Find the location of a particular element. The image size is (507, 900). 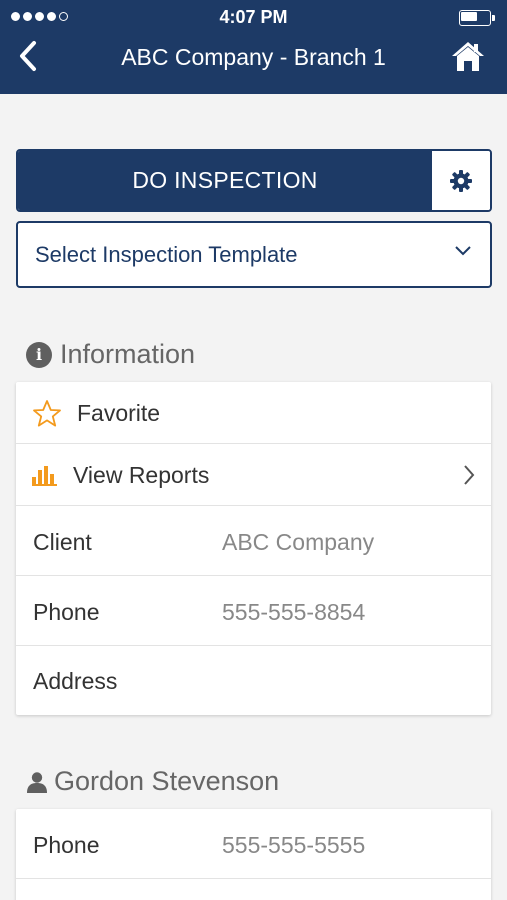

do-inspection-button: DO INSPECTION is located at coordinates (225, 180).